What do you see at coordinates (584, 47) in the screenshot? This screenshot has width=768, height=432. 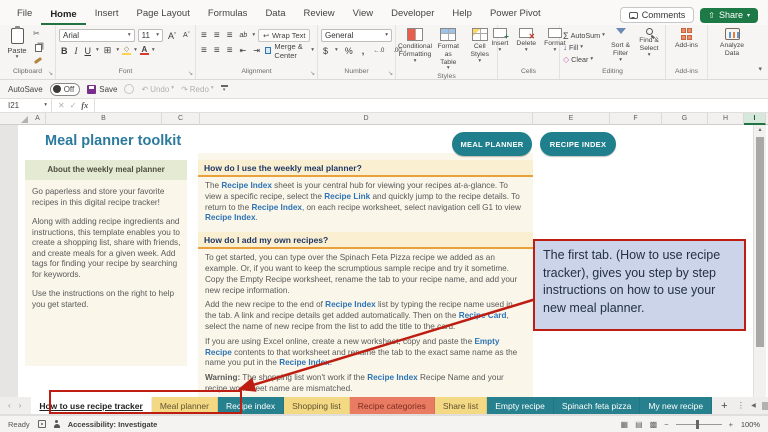 I see `fill-button: ↓ Fill ▾` at bounding box center [584, 47].